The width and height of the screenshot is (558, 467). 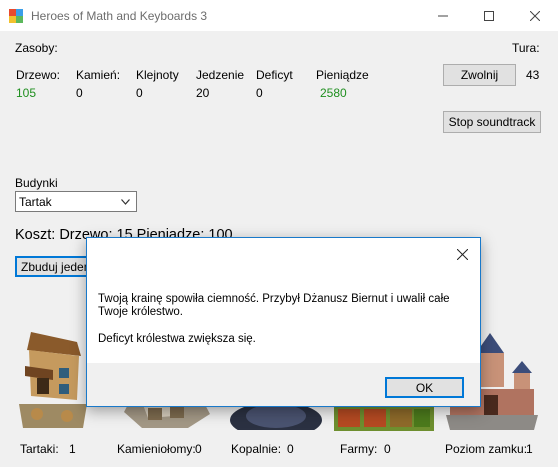 What do you see at coordinates (479, 75) in the screenshot?
I see `end-turn-button: Zwolnij` at bounding box center [479, 75].